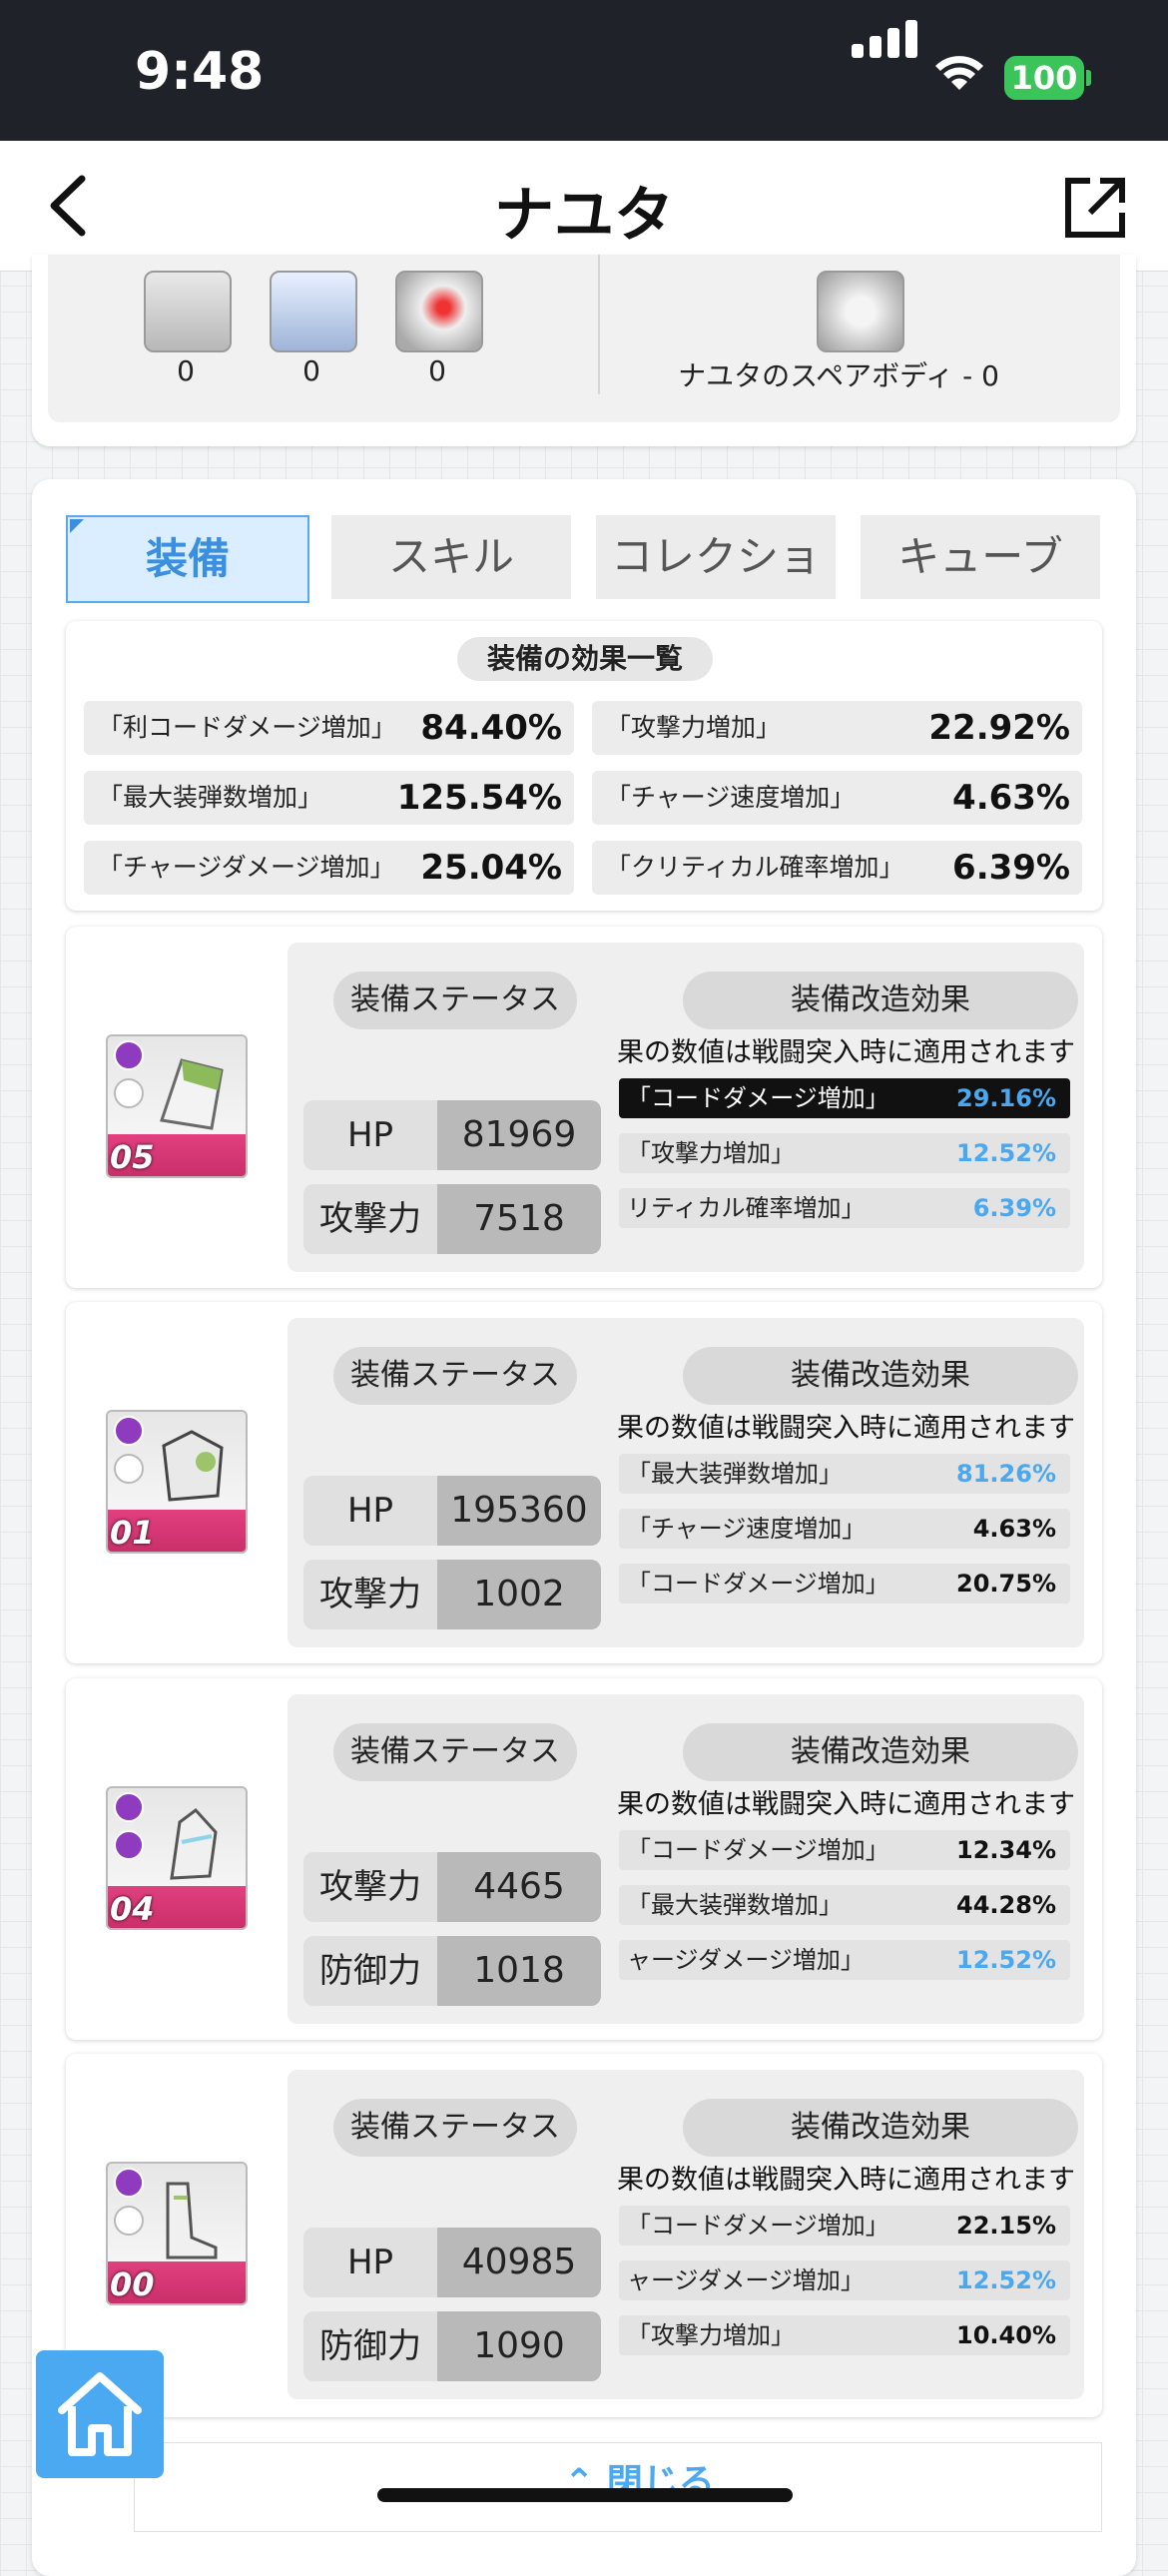 Image resolution: width=1168 pixels, height=2576 pixels. I want to click on tab-cube: キューブ, so click(980, 557).